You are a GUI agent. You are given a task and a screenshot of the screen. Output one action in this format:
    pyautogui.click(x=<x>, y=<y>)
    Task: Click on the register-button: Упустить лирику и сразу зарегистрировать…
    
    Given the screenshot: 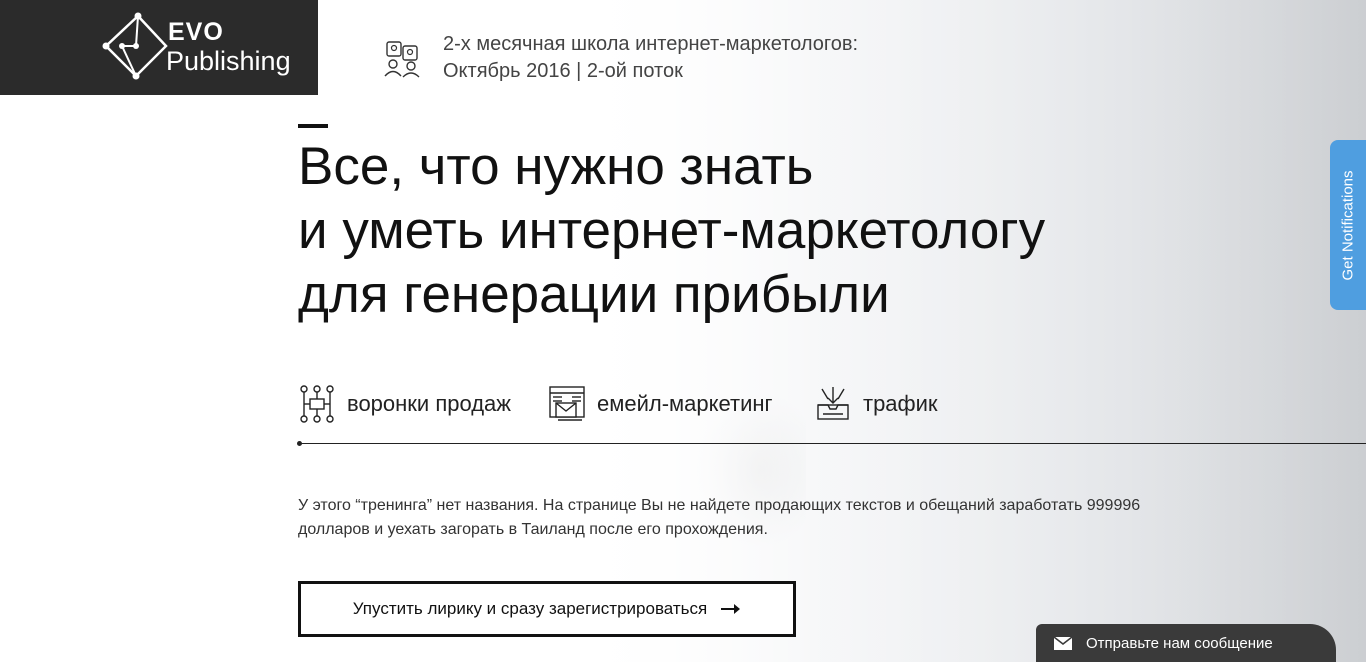 What is the action you would take?
    pyautogui.click(x=547, y=609)
    